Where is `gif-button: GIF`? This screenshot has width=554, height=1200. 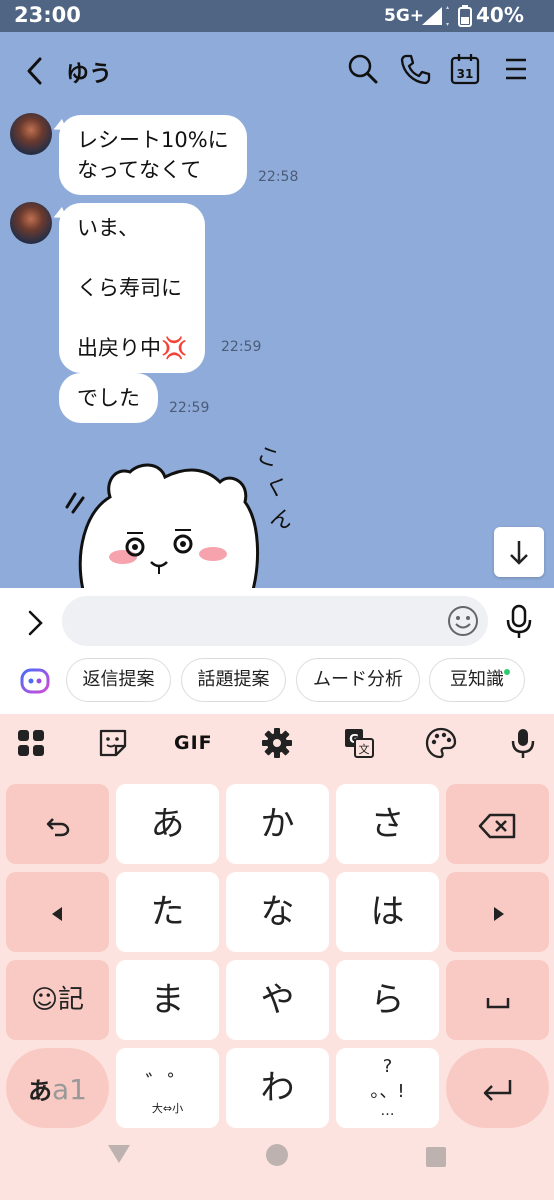 gif-button: GIF is located at coordinates (194, 743).